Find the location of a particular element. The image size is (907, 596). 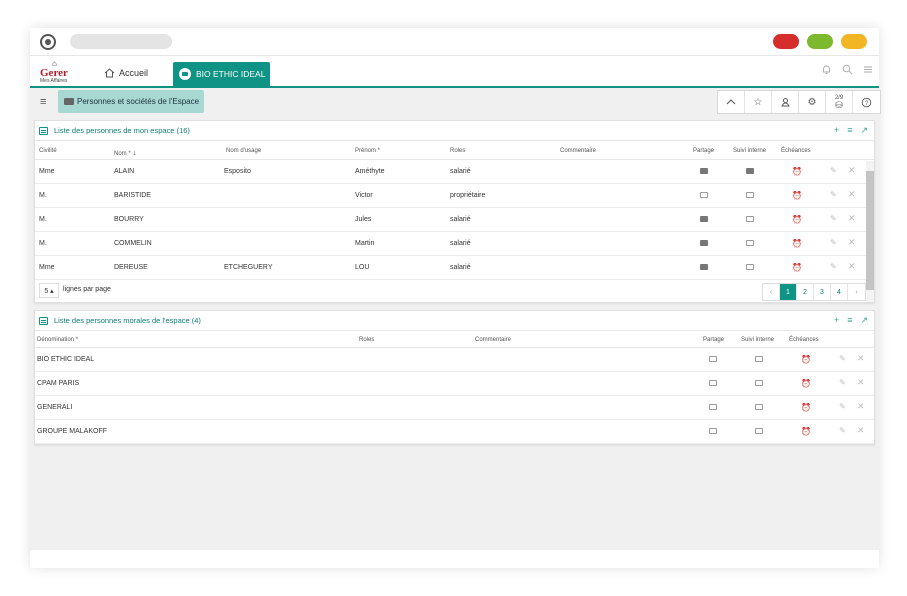

per-page-select: 5 ▴ is located at coordinates (49, 290).